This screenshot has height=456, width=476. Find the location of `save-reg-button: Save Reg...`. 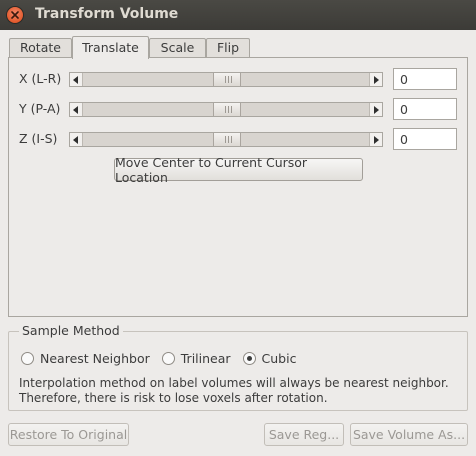

save-reg-button: Save Reg... is located at coordinates (304, 434).